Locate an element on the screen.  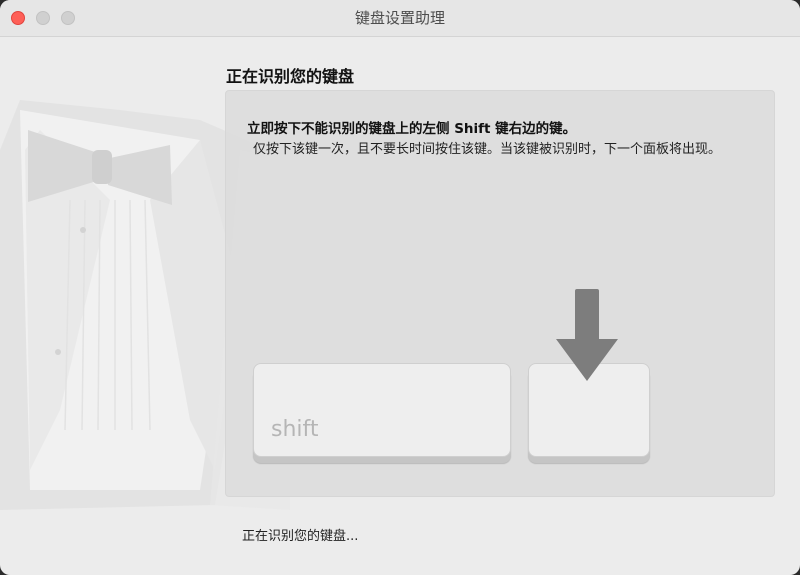
window-title: 键盘设置助理 is located at coordinates (399, 18).